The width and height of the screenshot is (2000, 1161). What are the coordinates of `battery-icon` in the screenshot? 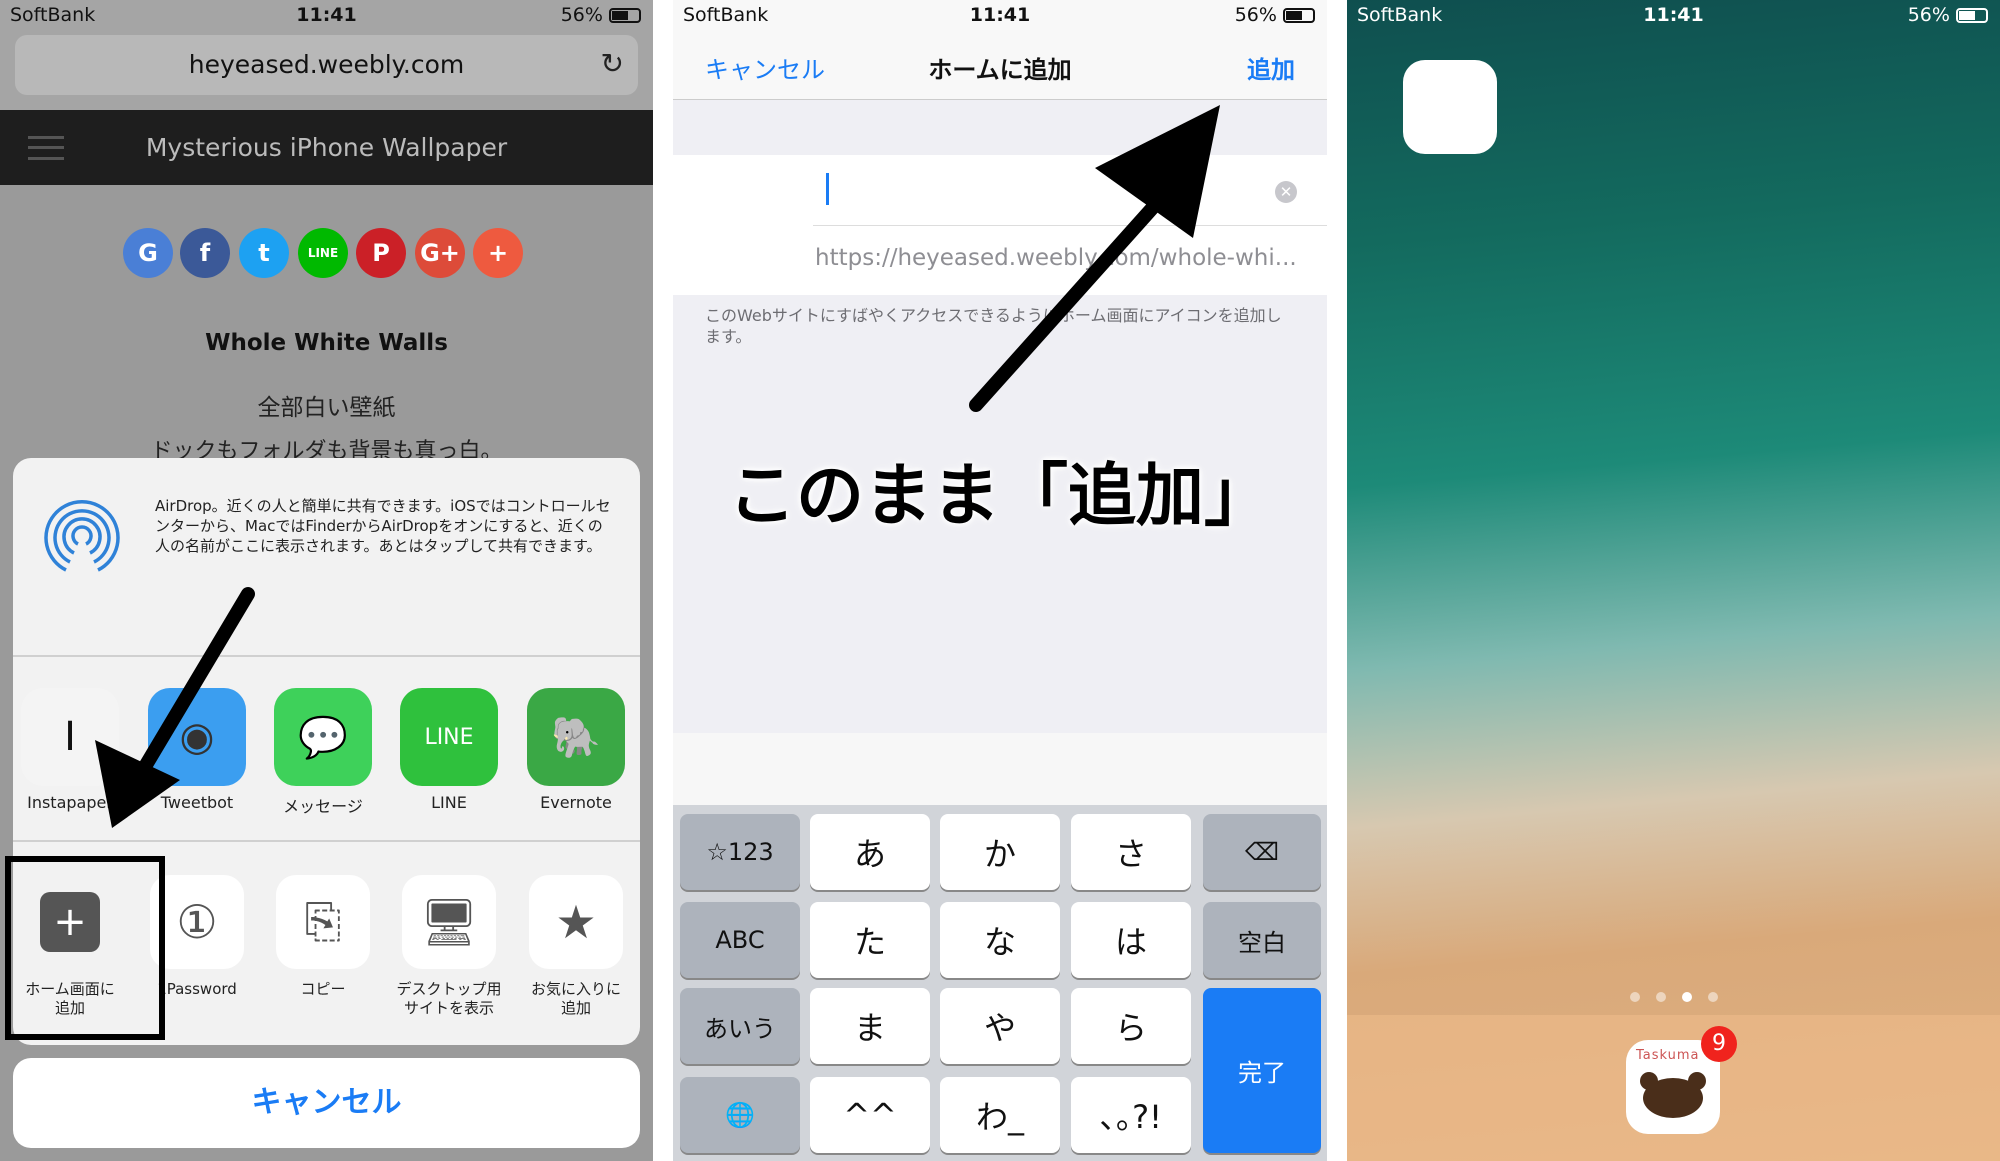 It's located at (1972, 15).